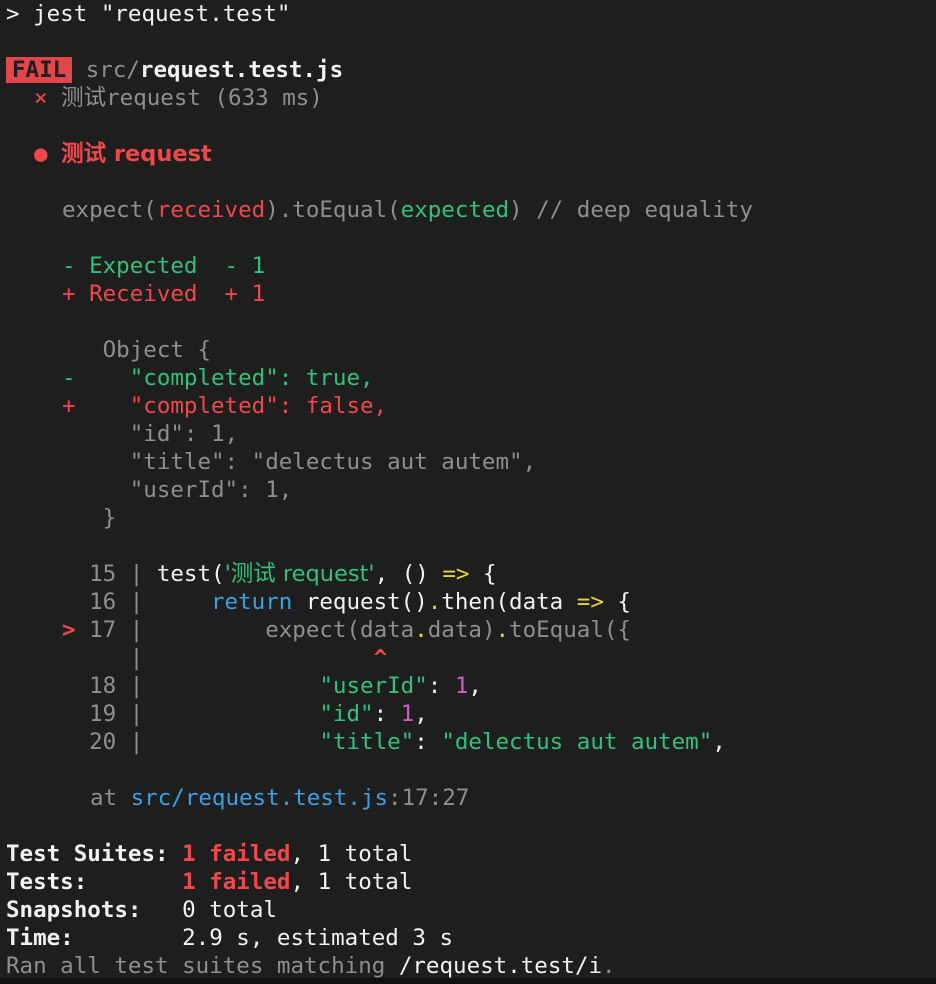 The height and width of the screenshot is (984, 936). What do you see at coordinates (333, 210) in the screenshot?
I see `assertion-mid: ).toEqual(` at bounding box center [333, 210].